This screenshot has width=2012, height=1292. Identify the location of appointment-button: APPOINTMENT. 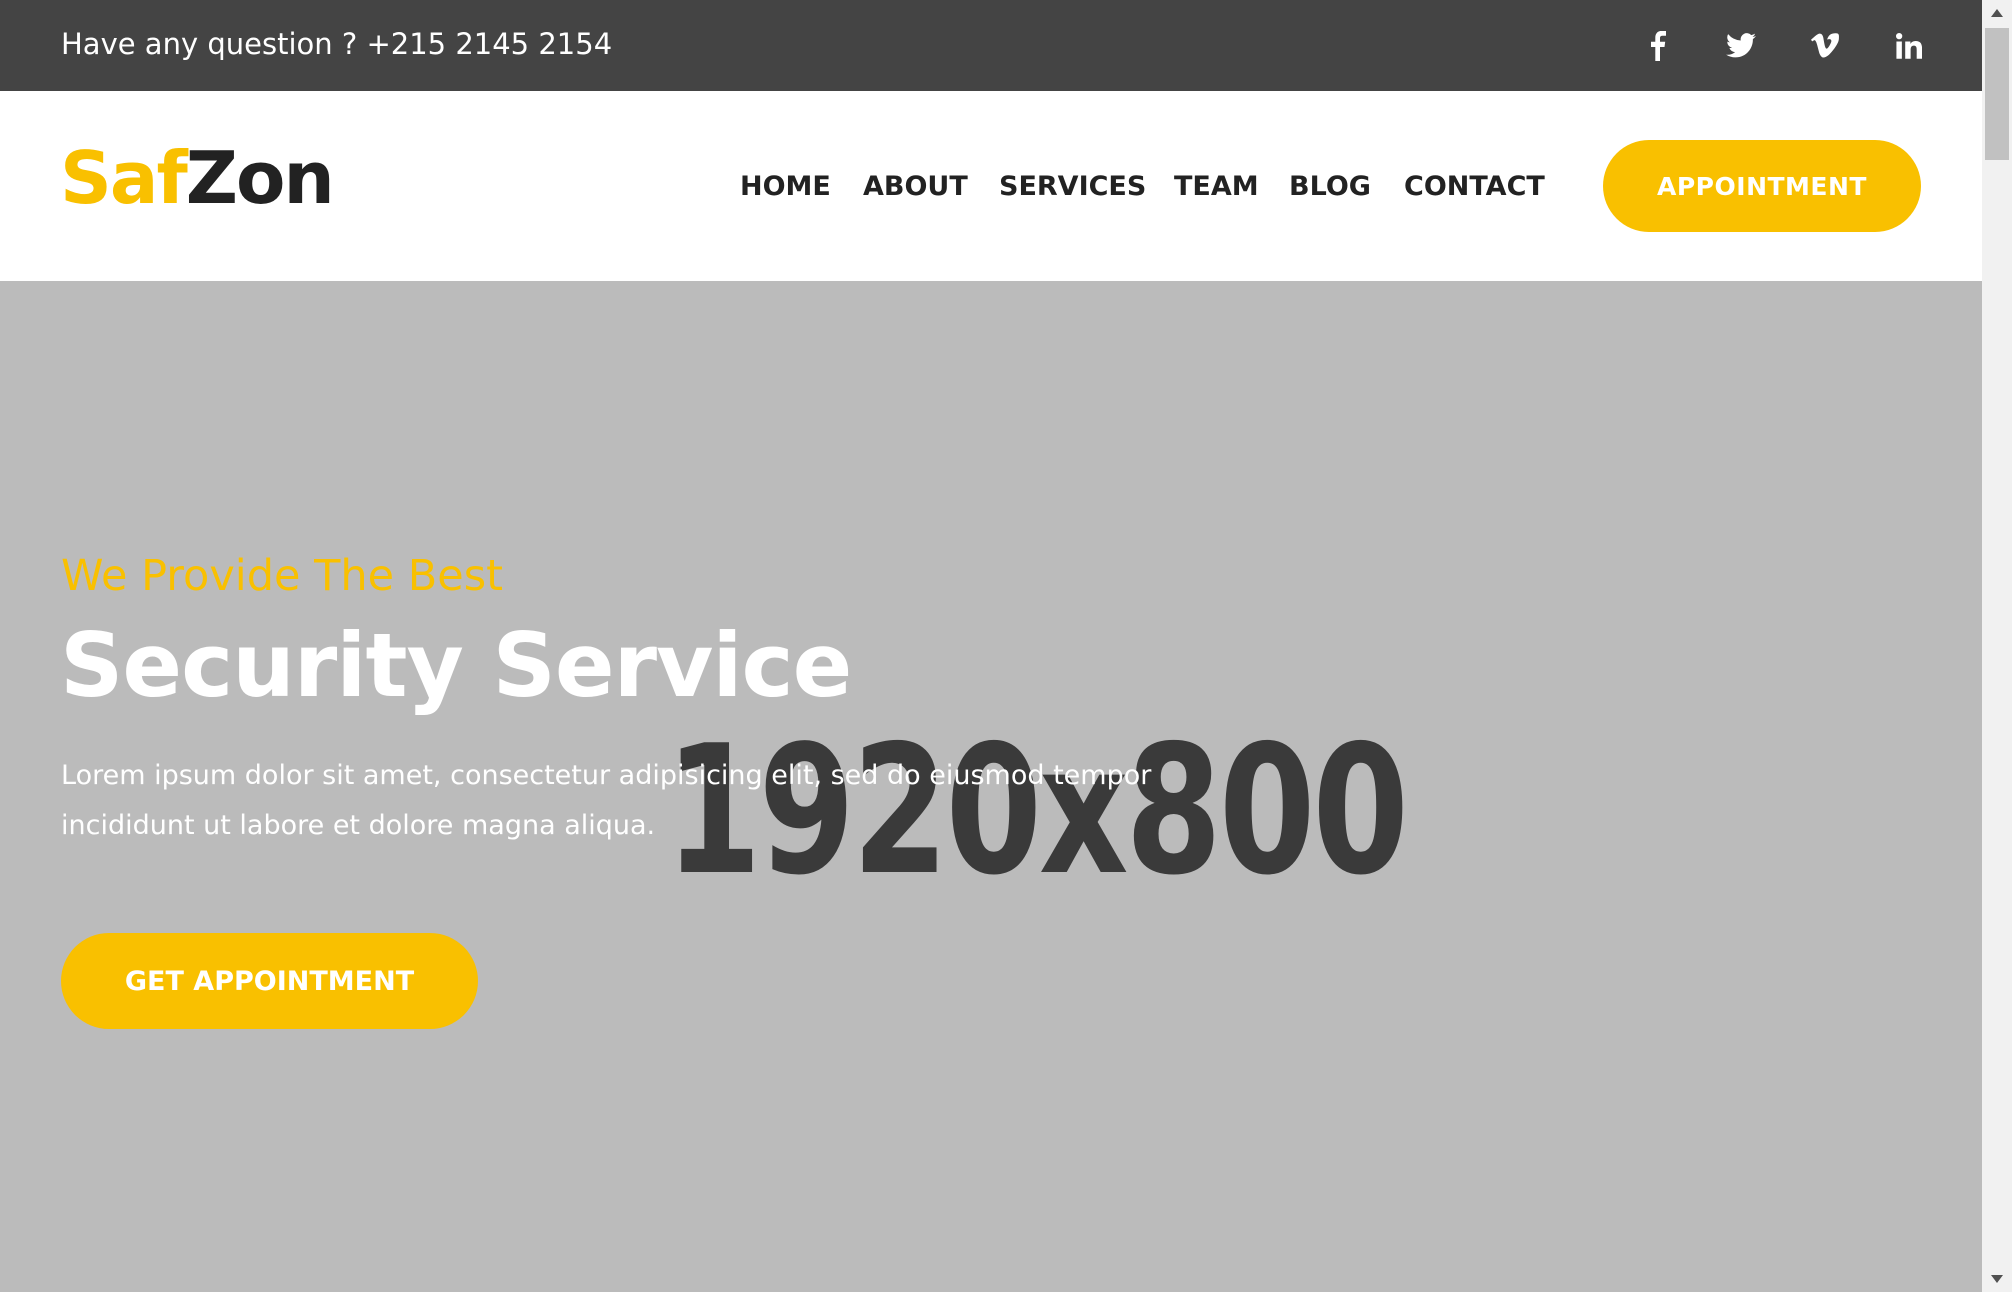
(1762, 186).